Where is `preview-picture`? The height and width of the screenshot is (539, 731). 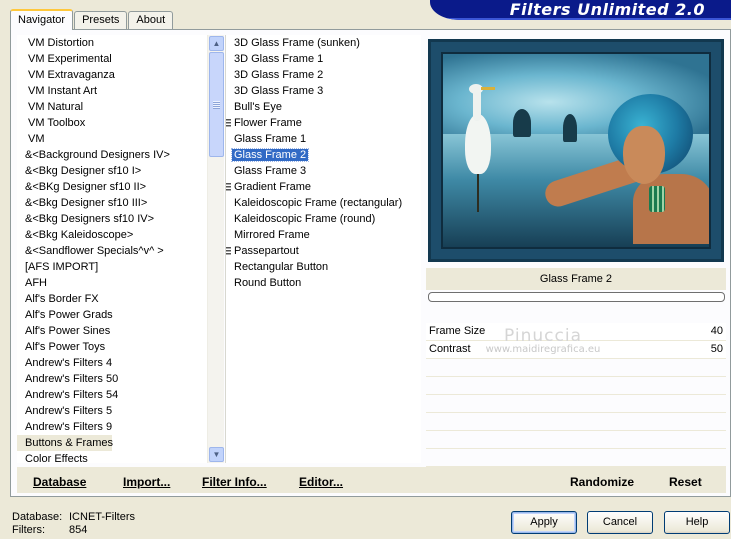 preview-picture is located at coordinates (576, 150).